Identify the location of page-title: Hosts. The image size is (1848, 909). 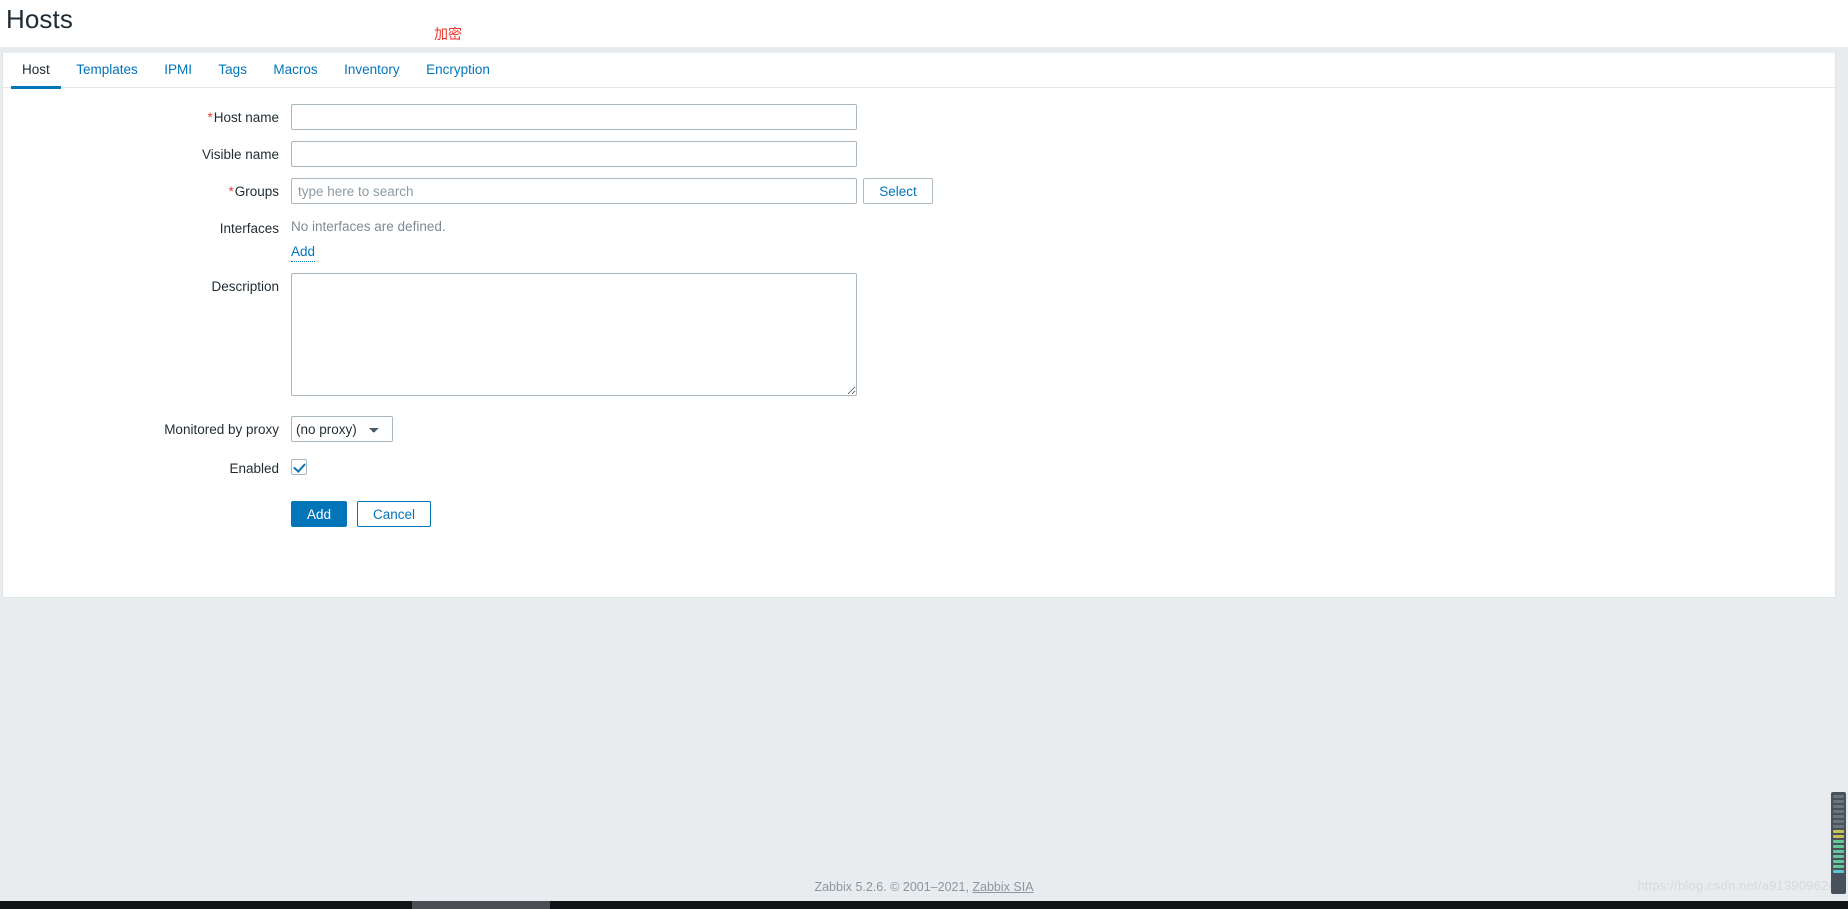
(39, 19).